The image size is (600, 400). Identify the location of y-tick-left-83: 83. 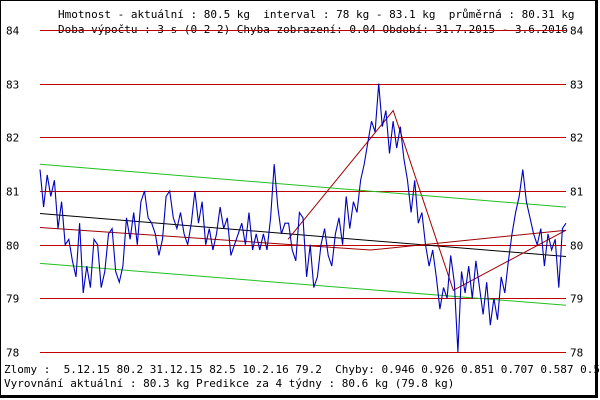
(12, 85).